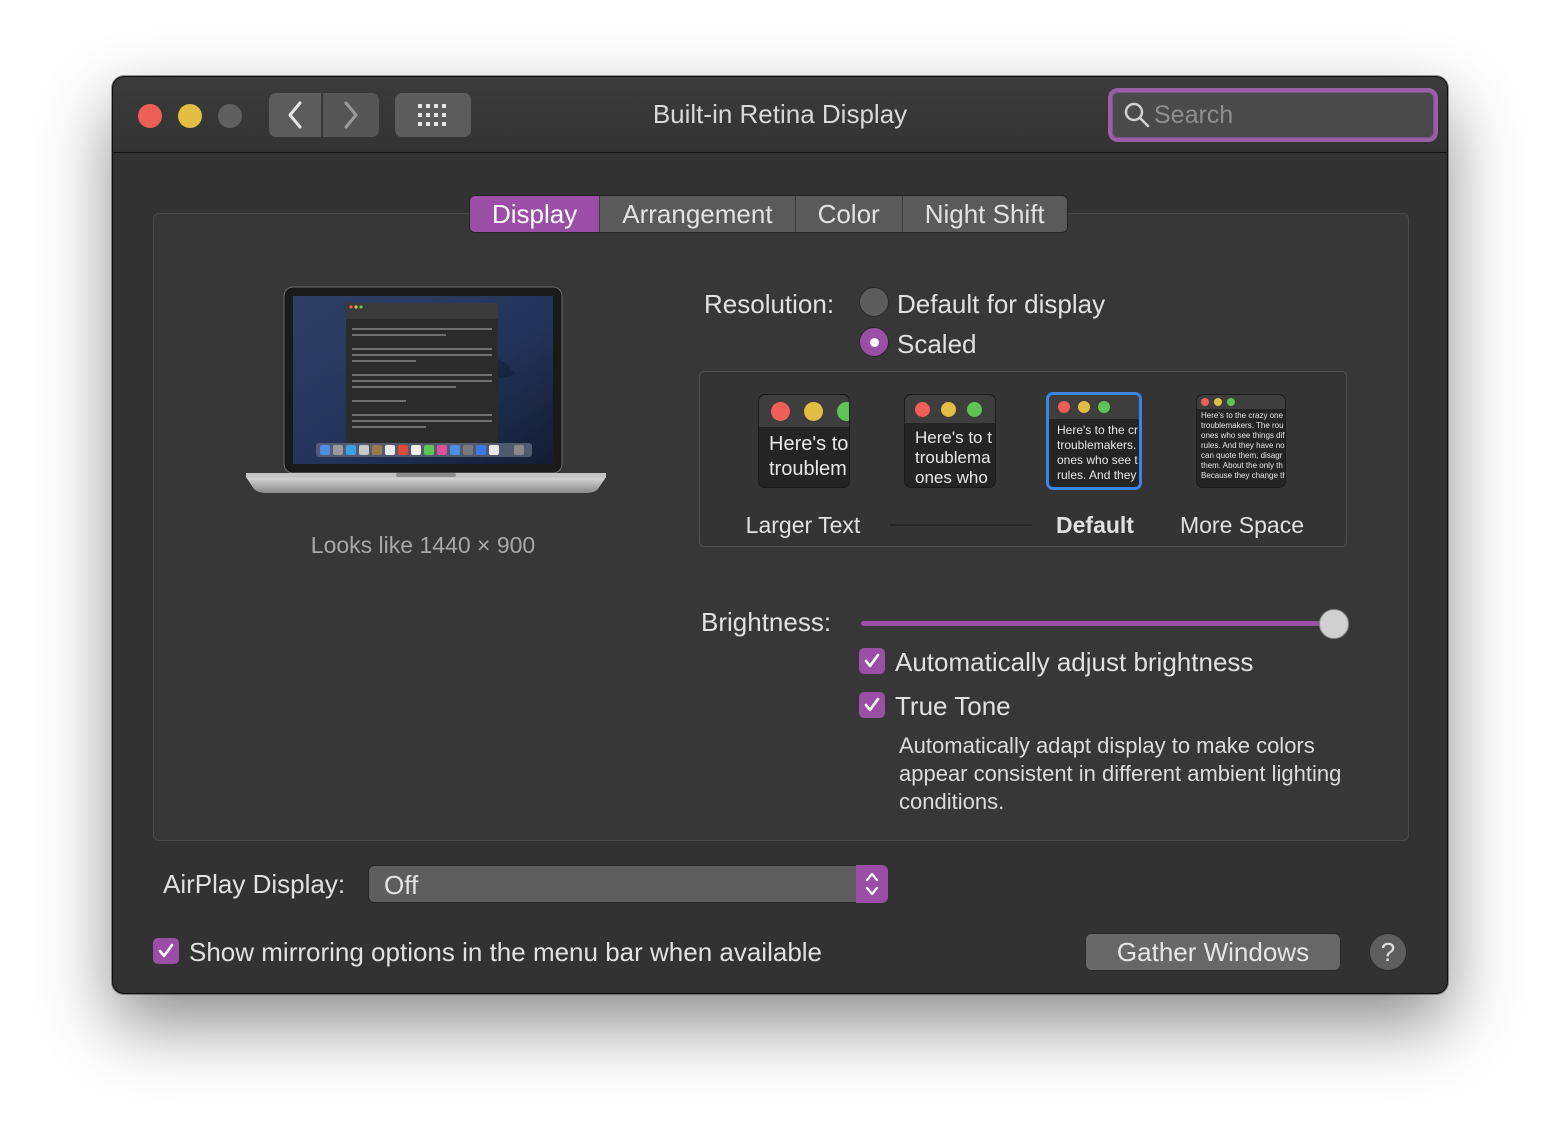  I want to click on auto-brightness-checkbox, so click(872, 661).